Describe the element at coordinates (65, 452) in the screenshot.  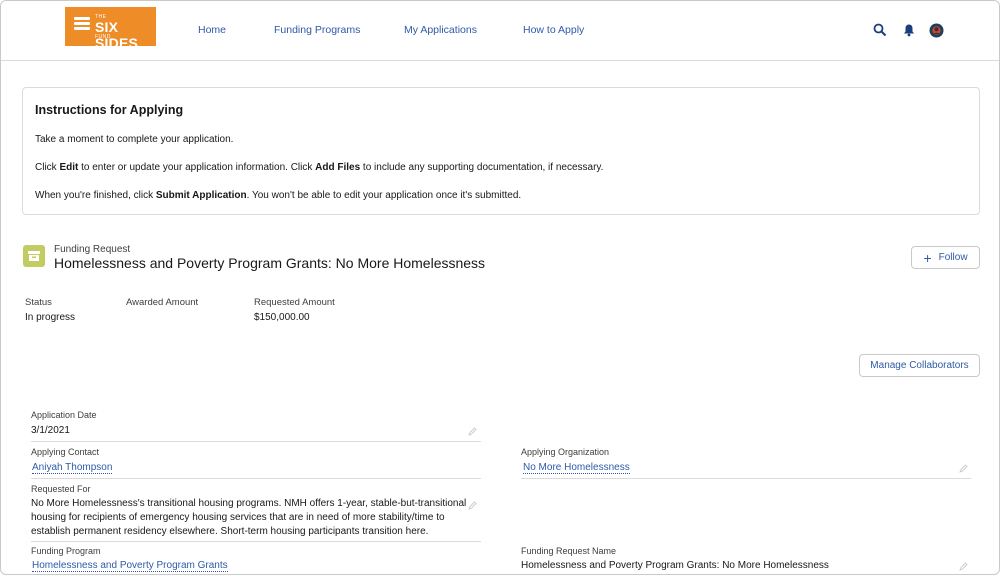
I see `applying-contact-label: Applying Contact` at that location.